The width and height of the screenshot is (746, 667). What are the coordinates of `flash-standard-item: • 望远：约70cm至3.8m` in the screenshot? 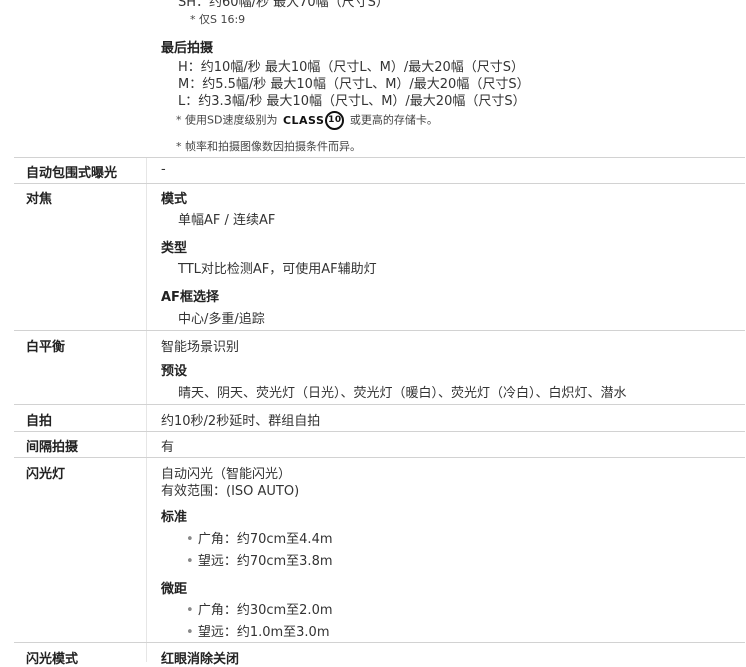 It's located at (259, 559).